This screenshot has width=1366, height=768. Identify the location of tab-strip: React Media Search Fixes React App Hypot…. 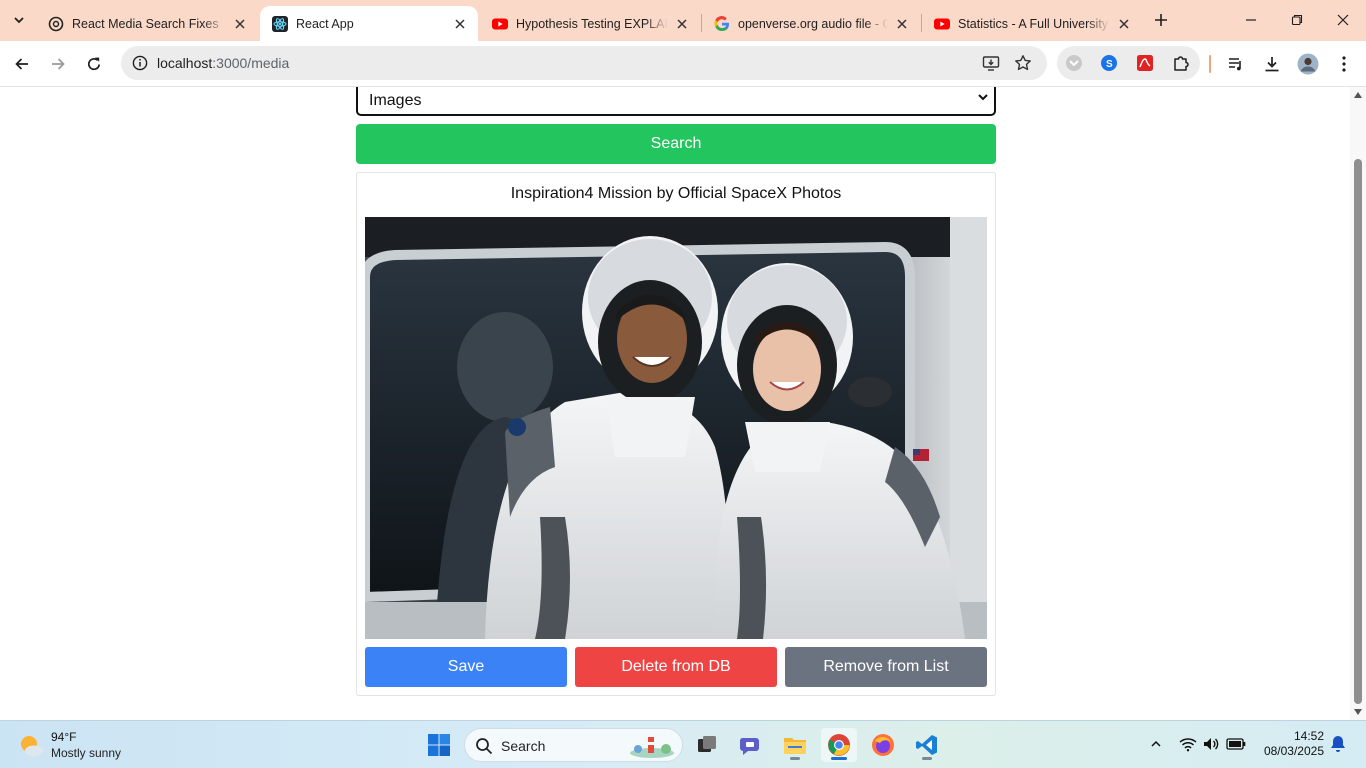
(683, 20).